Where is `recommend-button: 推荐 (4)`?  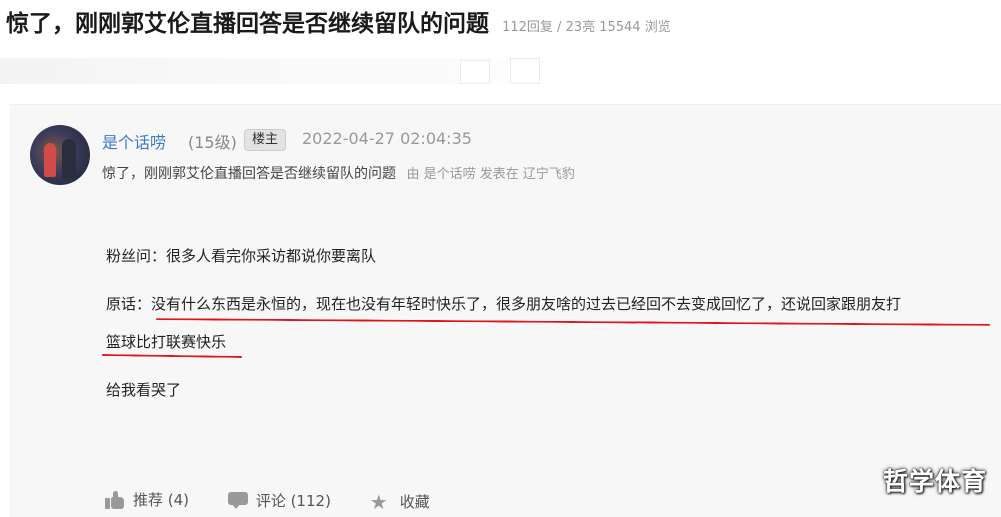 recommend-button: 推荐 (4) is located at coordinates (147, 499).